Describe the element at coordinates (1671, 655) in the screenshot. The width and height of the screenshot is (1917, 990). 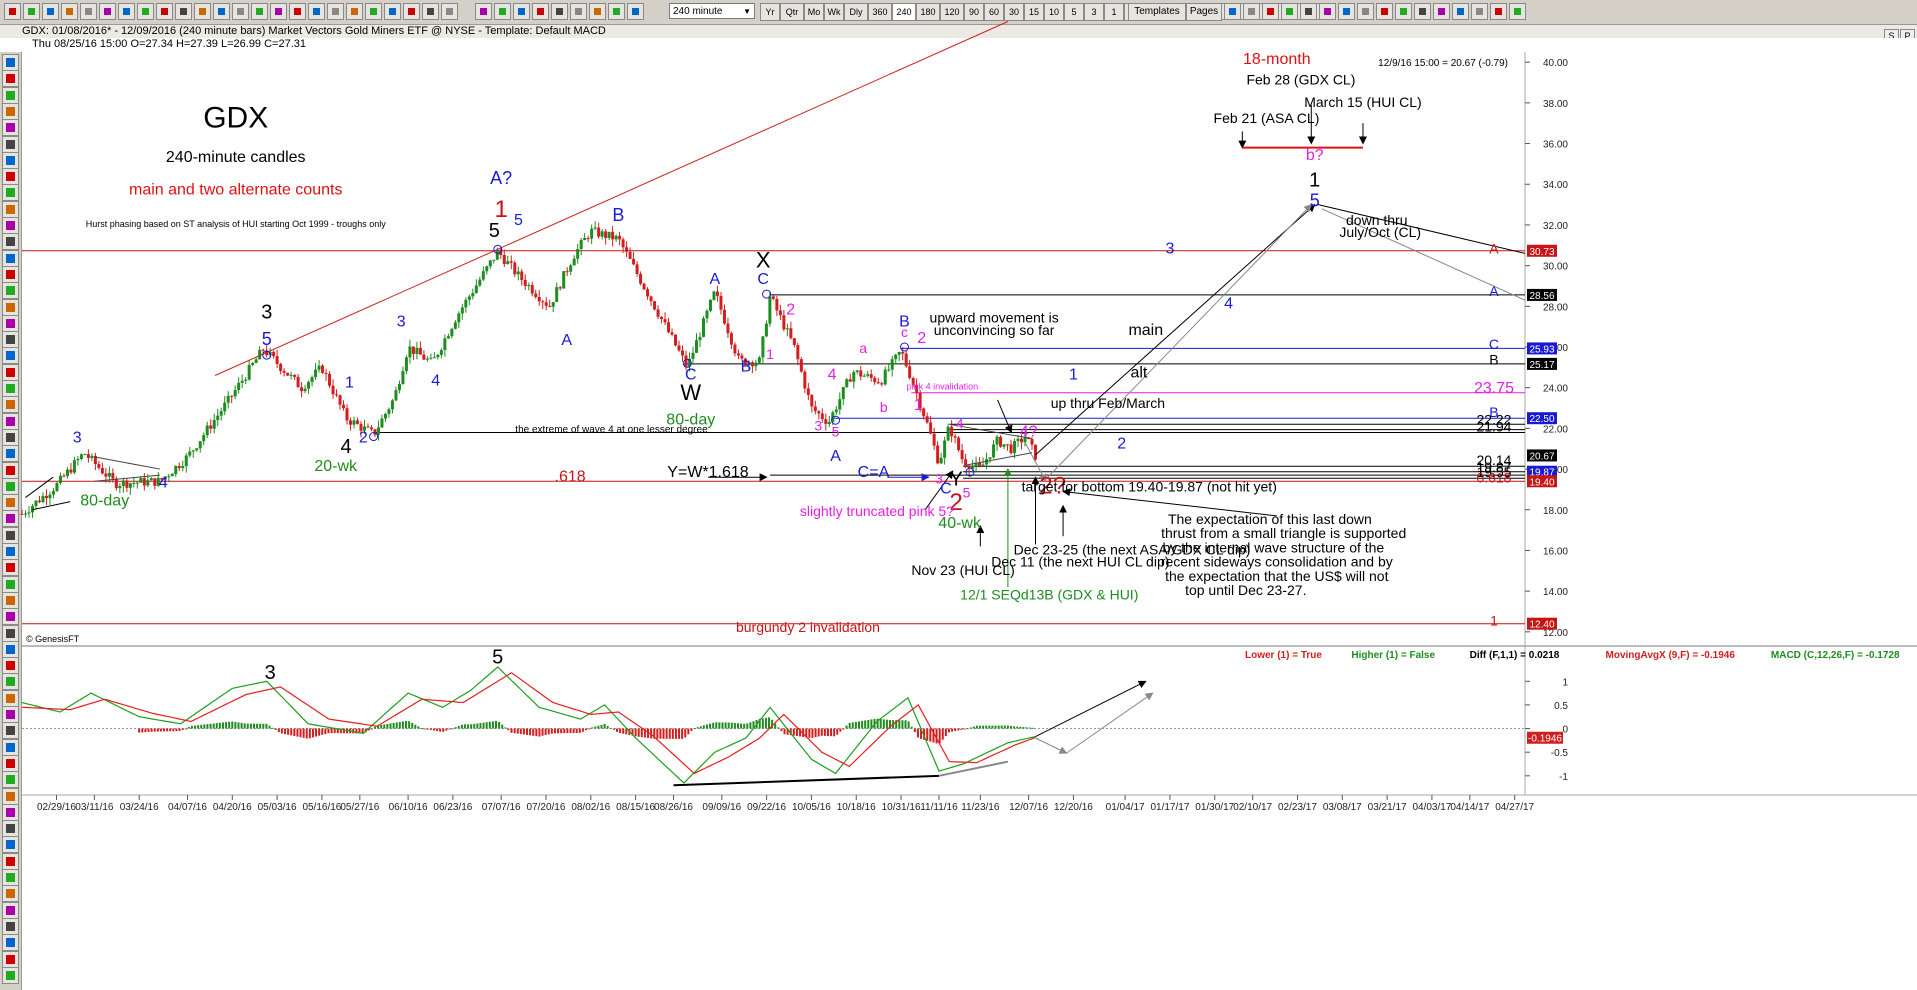
I see `macd-legend-item: MovingAvgX (9,F) = -0.1946` at that location.